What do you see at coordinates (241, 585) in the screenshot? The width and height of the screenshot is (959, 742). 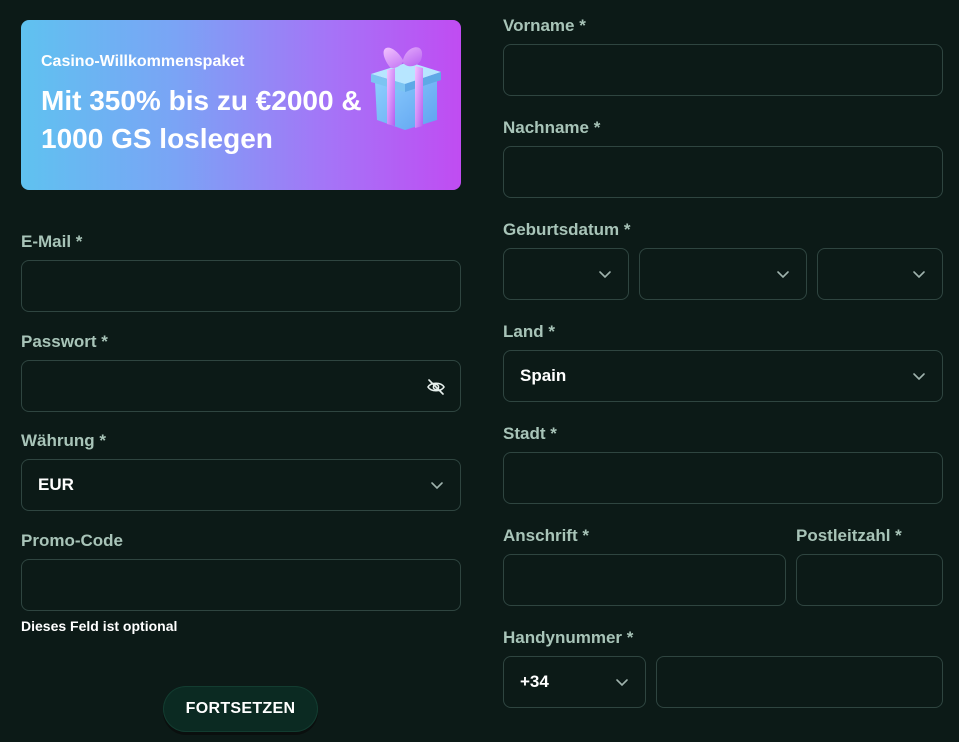 I see `promo-code-field` at bounding box center [241, 585].